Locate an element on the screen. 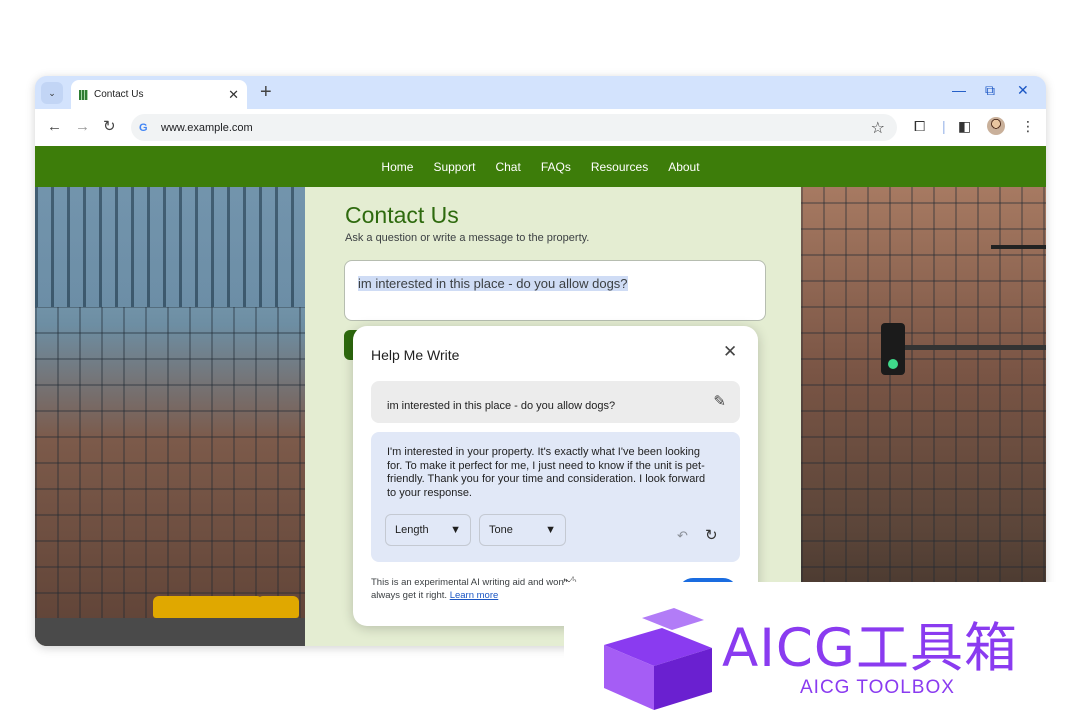  page-title: Contact Us is located at coordinates (402, 215).